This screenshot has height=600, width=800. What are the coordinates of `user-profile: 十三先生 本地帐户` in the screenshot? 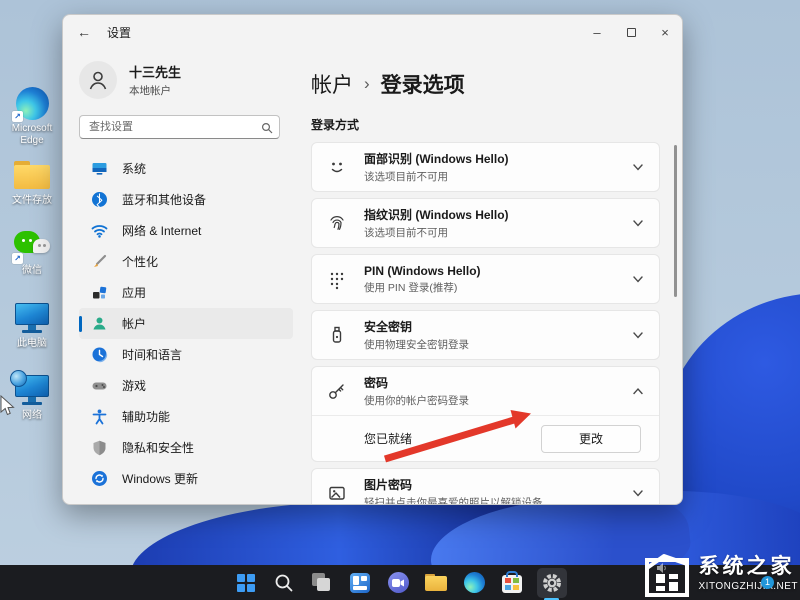 It's located at (195, 80).